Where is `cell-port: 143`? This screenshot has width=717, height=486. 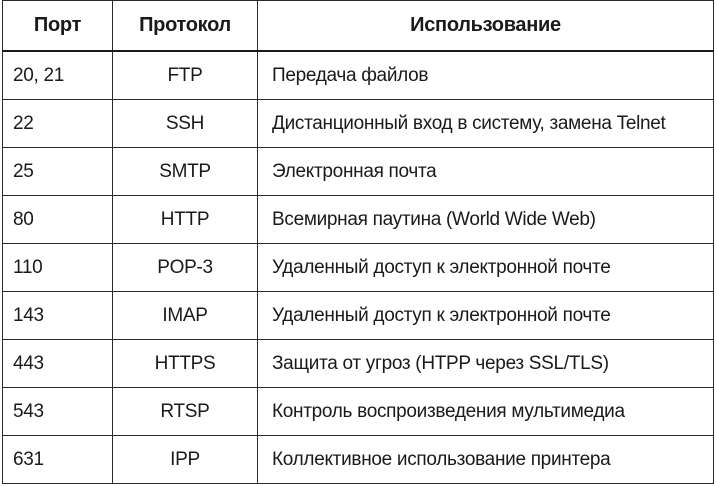
cell-port: 143 is located at coordinates (57, 315).